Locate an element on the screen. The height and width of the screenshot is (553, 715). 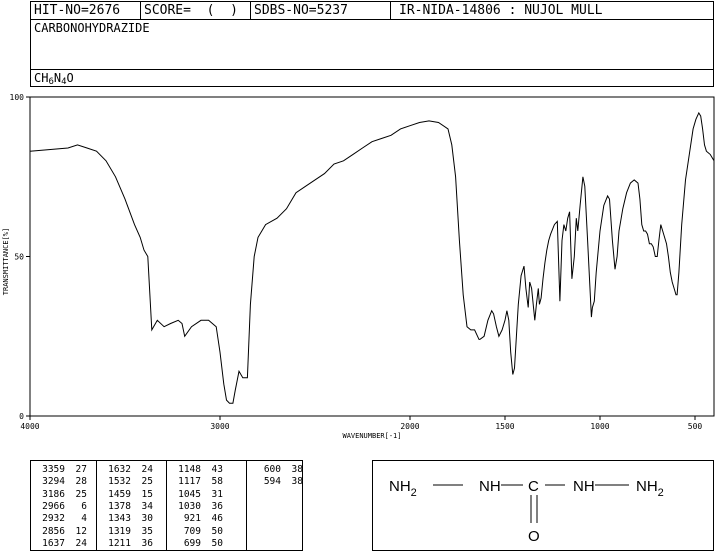
peak-wavenumber: 1378 is located at coordinates (119, 506).